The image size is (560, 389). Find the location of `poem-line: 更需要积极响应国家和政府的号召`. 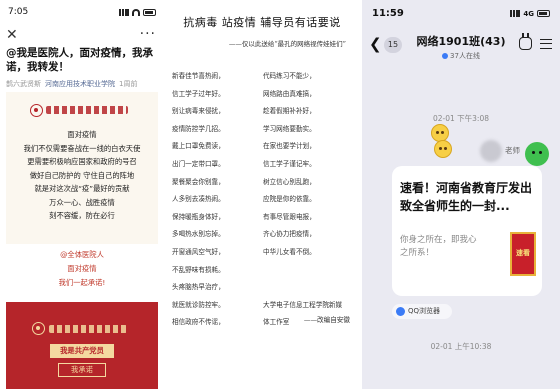

poem-line: 更需要积极响应国家和政府的号召 is located at coordinates (82, 161).